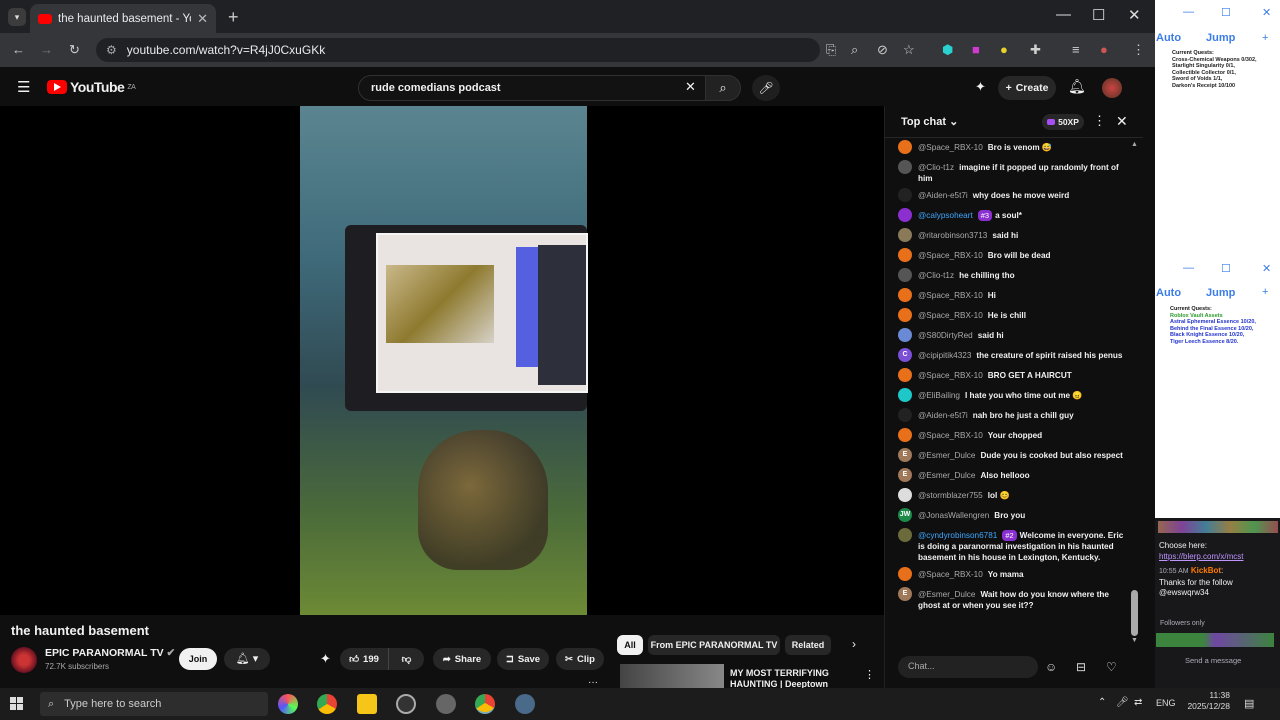  What do you see at coordinates (808, 645) in the screenshot?
I see `chip-related: Related` at bounding box center [808, 645].